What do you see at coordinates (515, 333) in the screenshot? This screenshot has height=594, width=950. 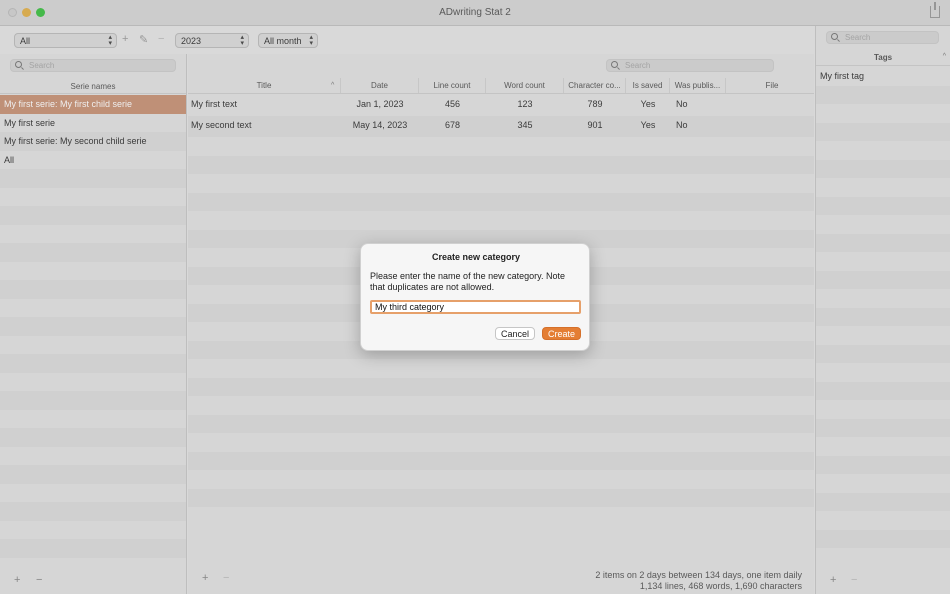 I see `cancel-button: Cancel` at bounding box center [515, 333].